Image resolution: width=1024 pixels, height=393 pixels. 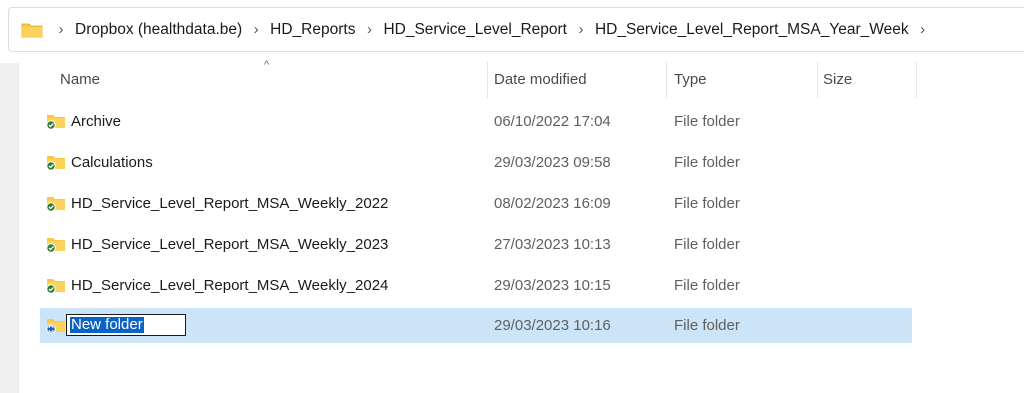 What do you see at coordinates (158, 30) in the screenshot?
I see `breadcrumb-item-dropbox: Dropbox (healthdata.be)` at bounding box center [158, 30].